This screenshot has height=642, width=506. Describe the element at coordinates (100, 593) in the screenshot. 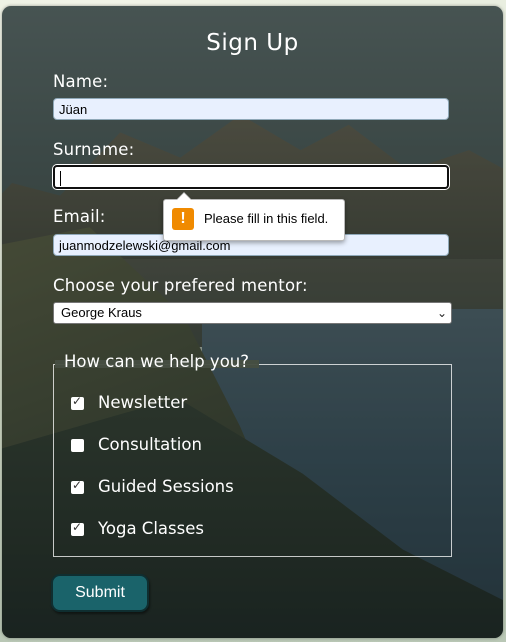

I see `submit-button: Submit` at that location.